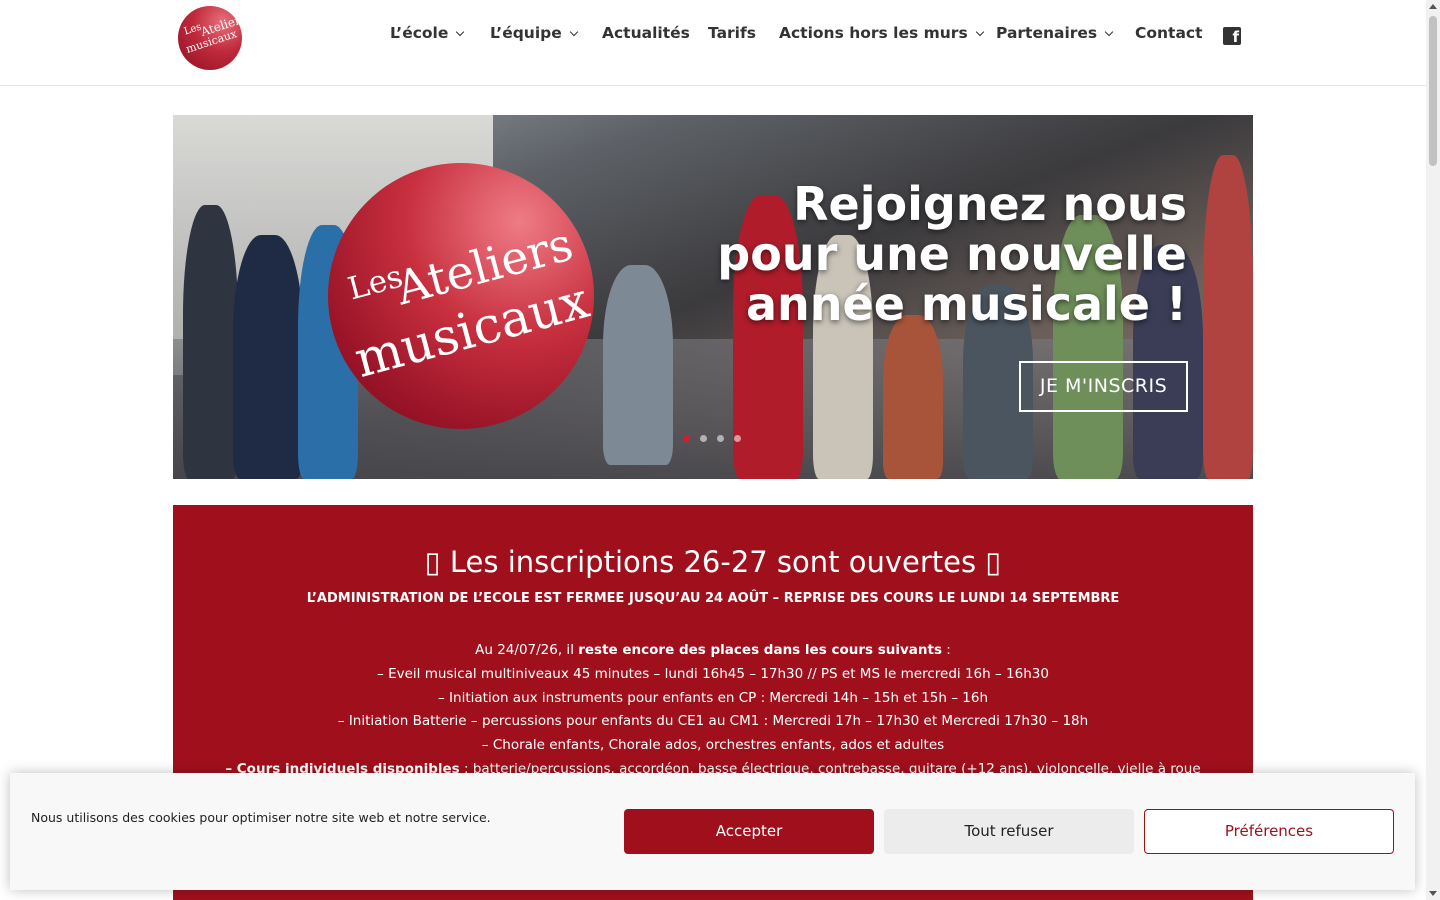 This screenshot has width=1440, height=900. Describe the element at coordinates (1047, 33) in the screenshot. I see `nav-label: Partenaires` at that location.